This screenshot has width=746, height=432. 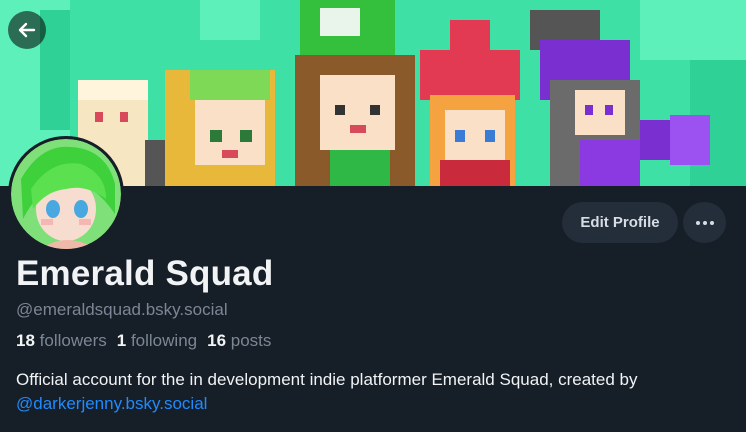 I want to click on bio-mention-link: @darkerjenny.bsky.social, so click(x=111, y=403).